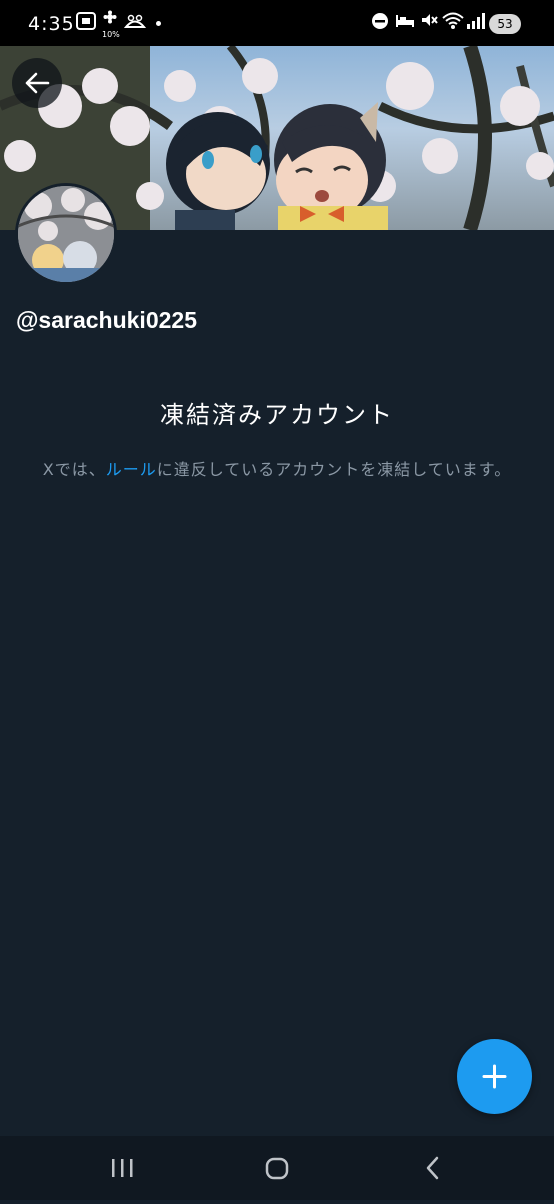 This screenshot has width=554, height=1204. I want to click on notification-dot, so click(158, 23).